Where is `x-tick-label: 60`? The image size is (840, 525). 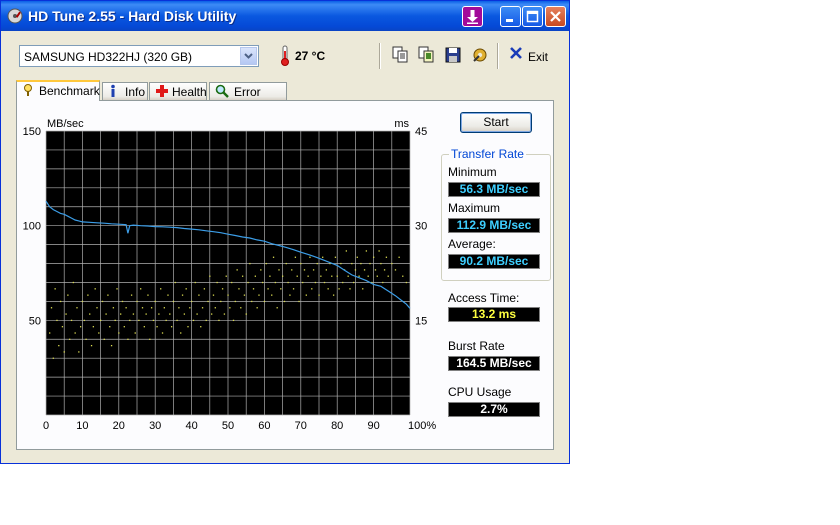
x-tick-label: 60 is located at coordinates (264, 426).